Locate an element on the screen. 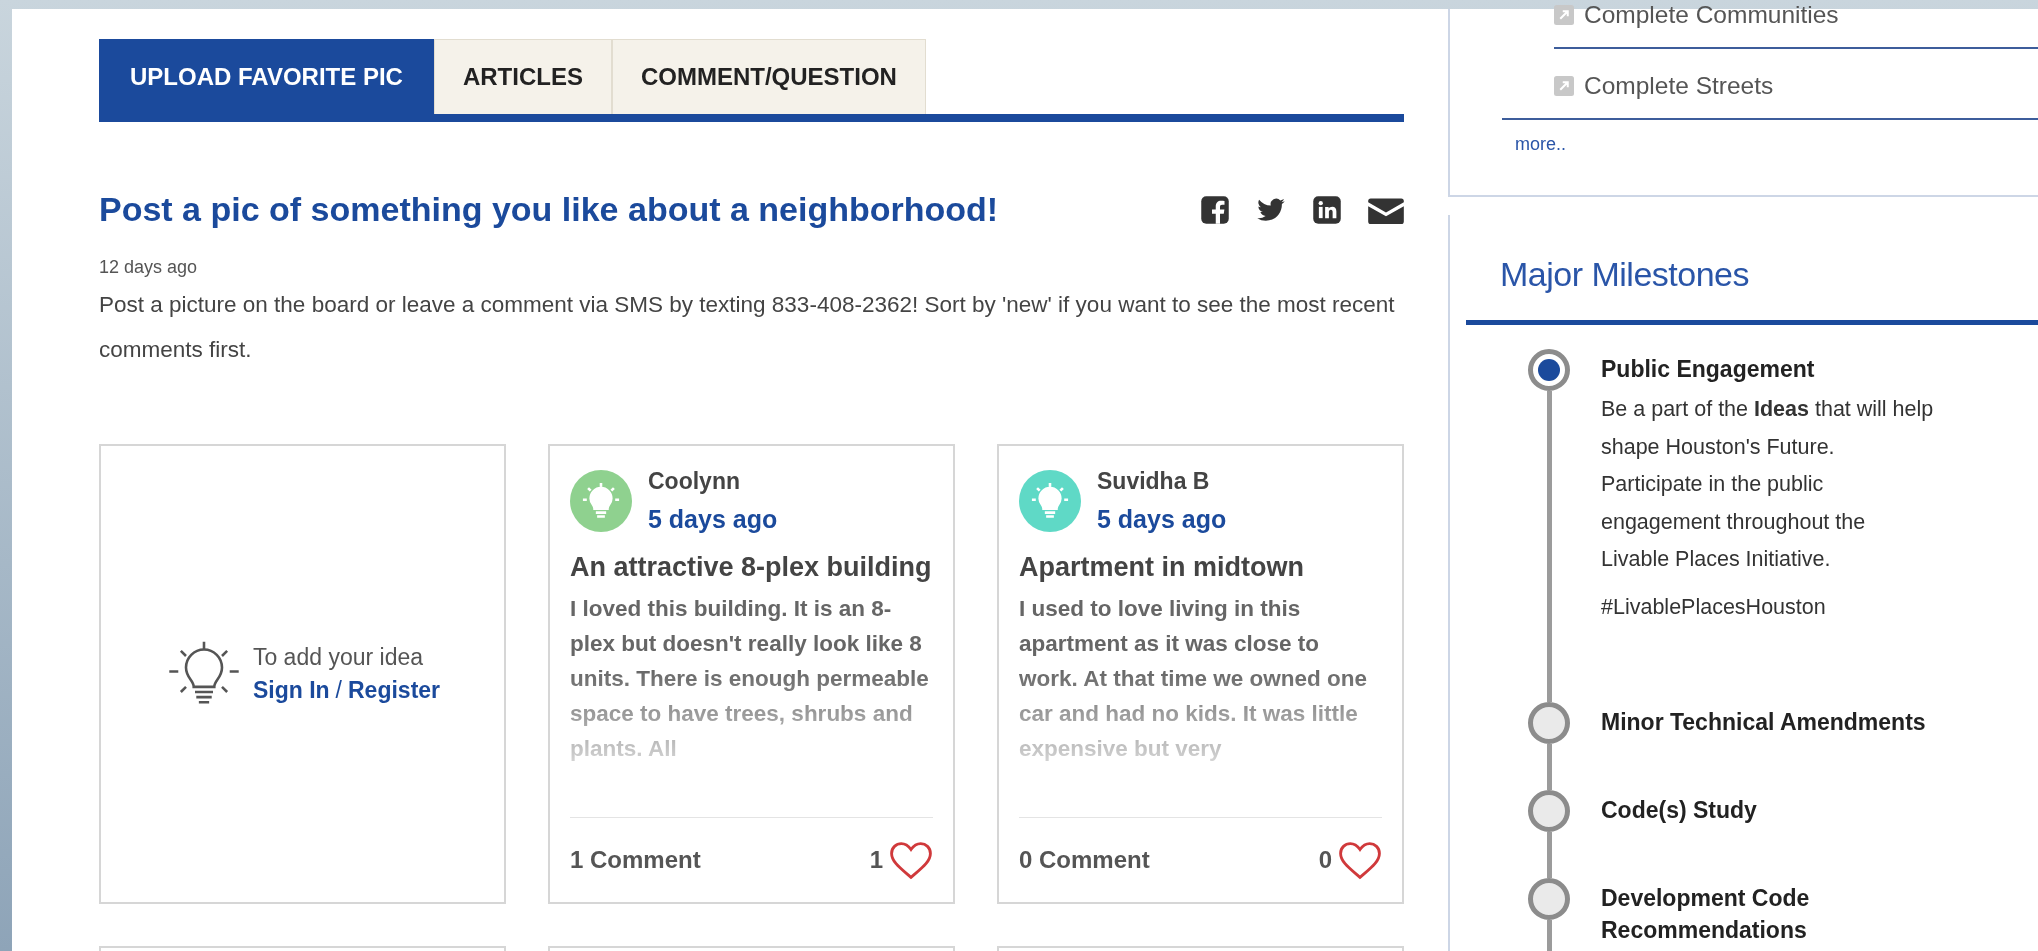  sidebar-link: Complete Streets is located at coordinates (1679, 86).